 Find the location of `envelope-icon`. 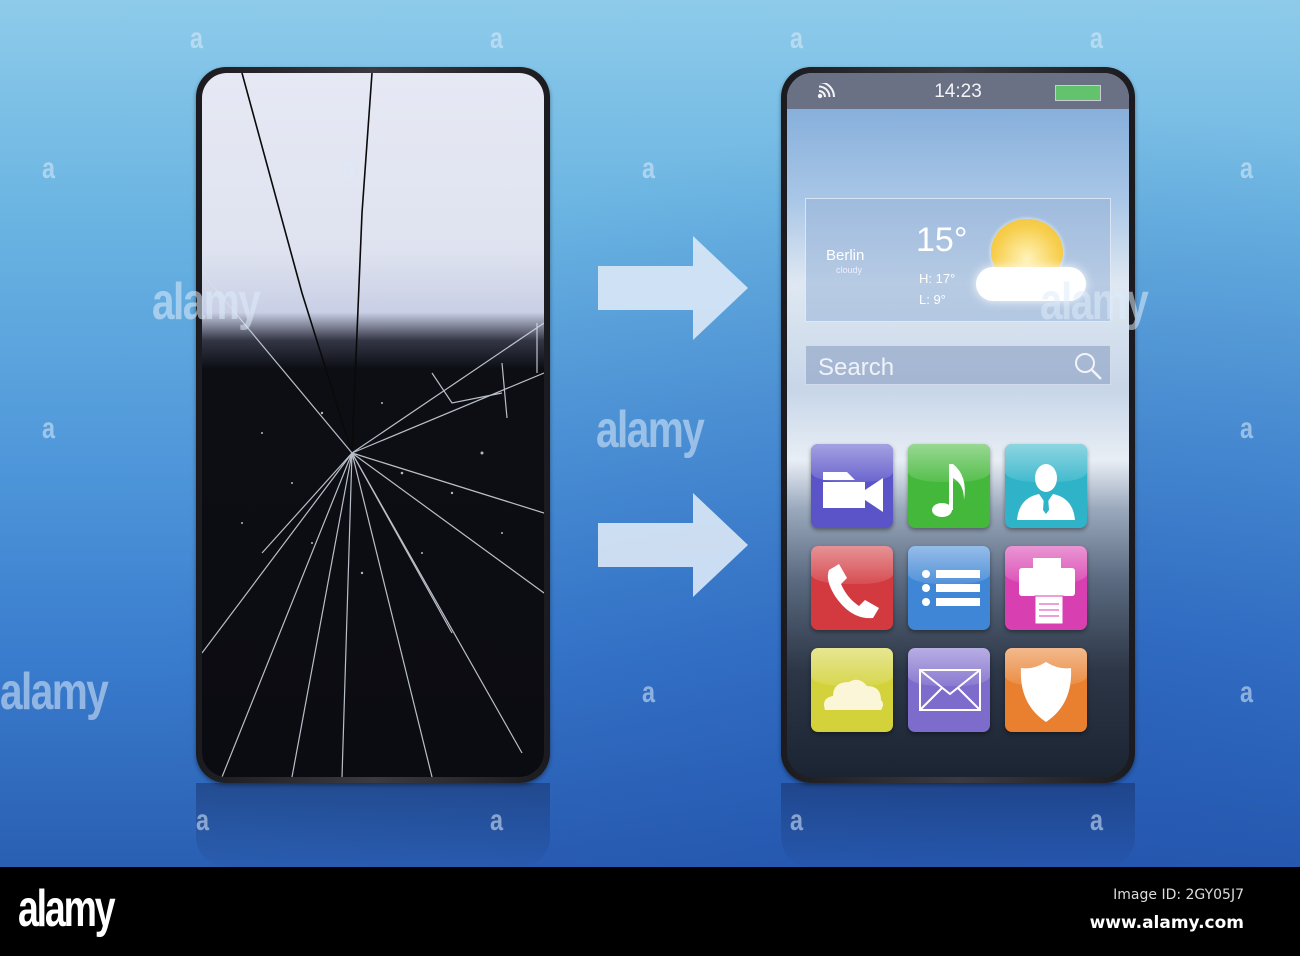

envelope-icon is located at coordinates (950, 690).